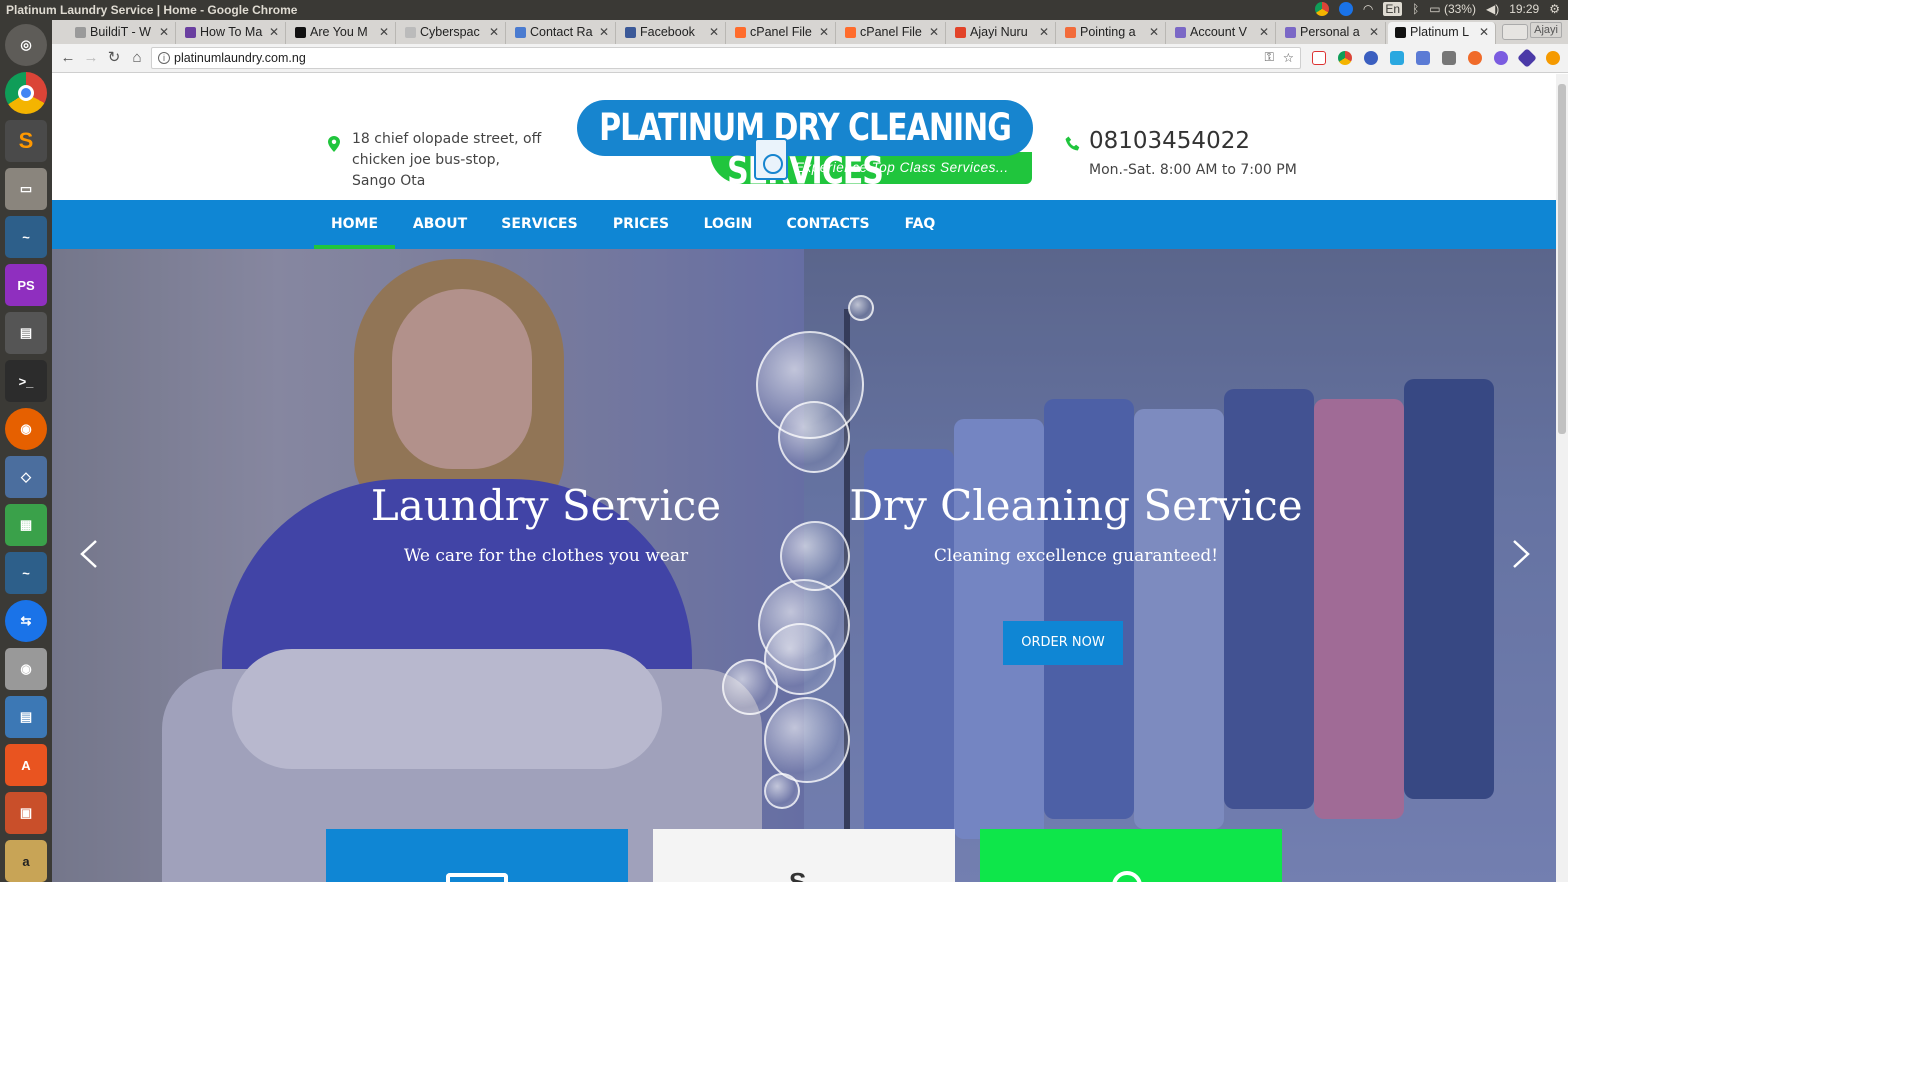  I want to click on teamviewer-tray-icon, so click(1345, 9).